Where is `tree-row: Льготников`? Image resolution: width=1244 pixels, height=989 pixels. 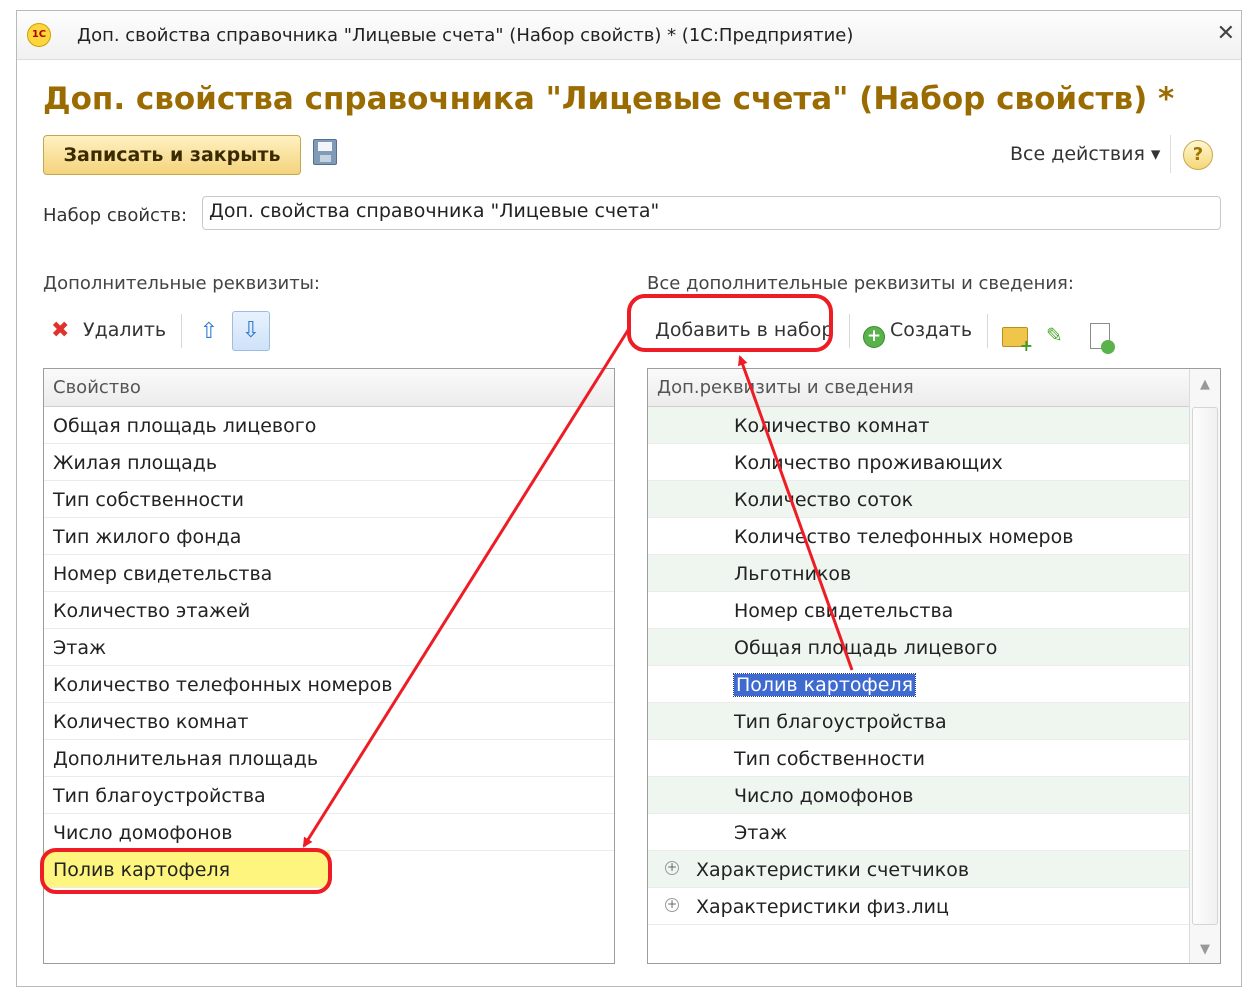 tree-row: Льготников is located at coordinates (918, 573).